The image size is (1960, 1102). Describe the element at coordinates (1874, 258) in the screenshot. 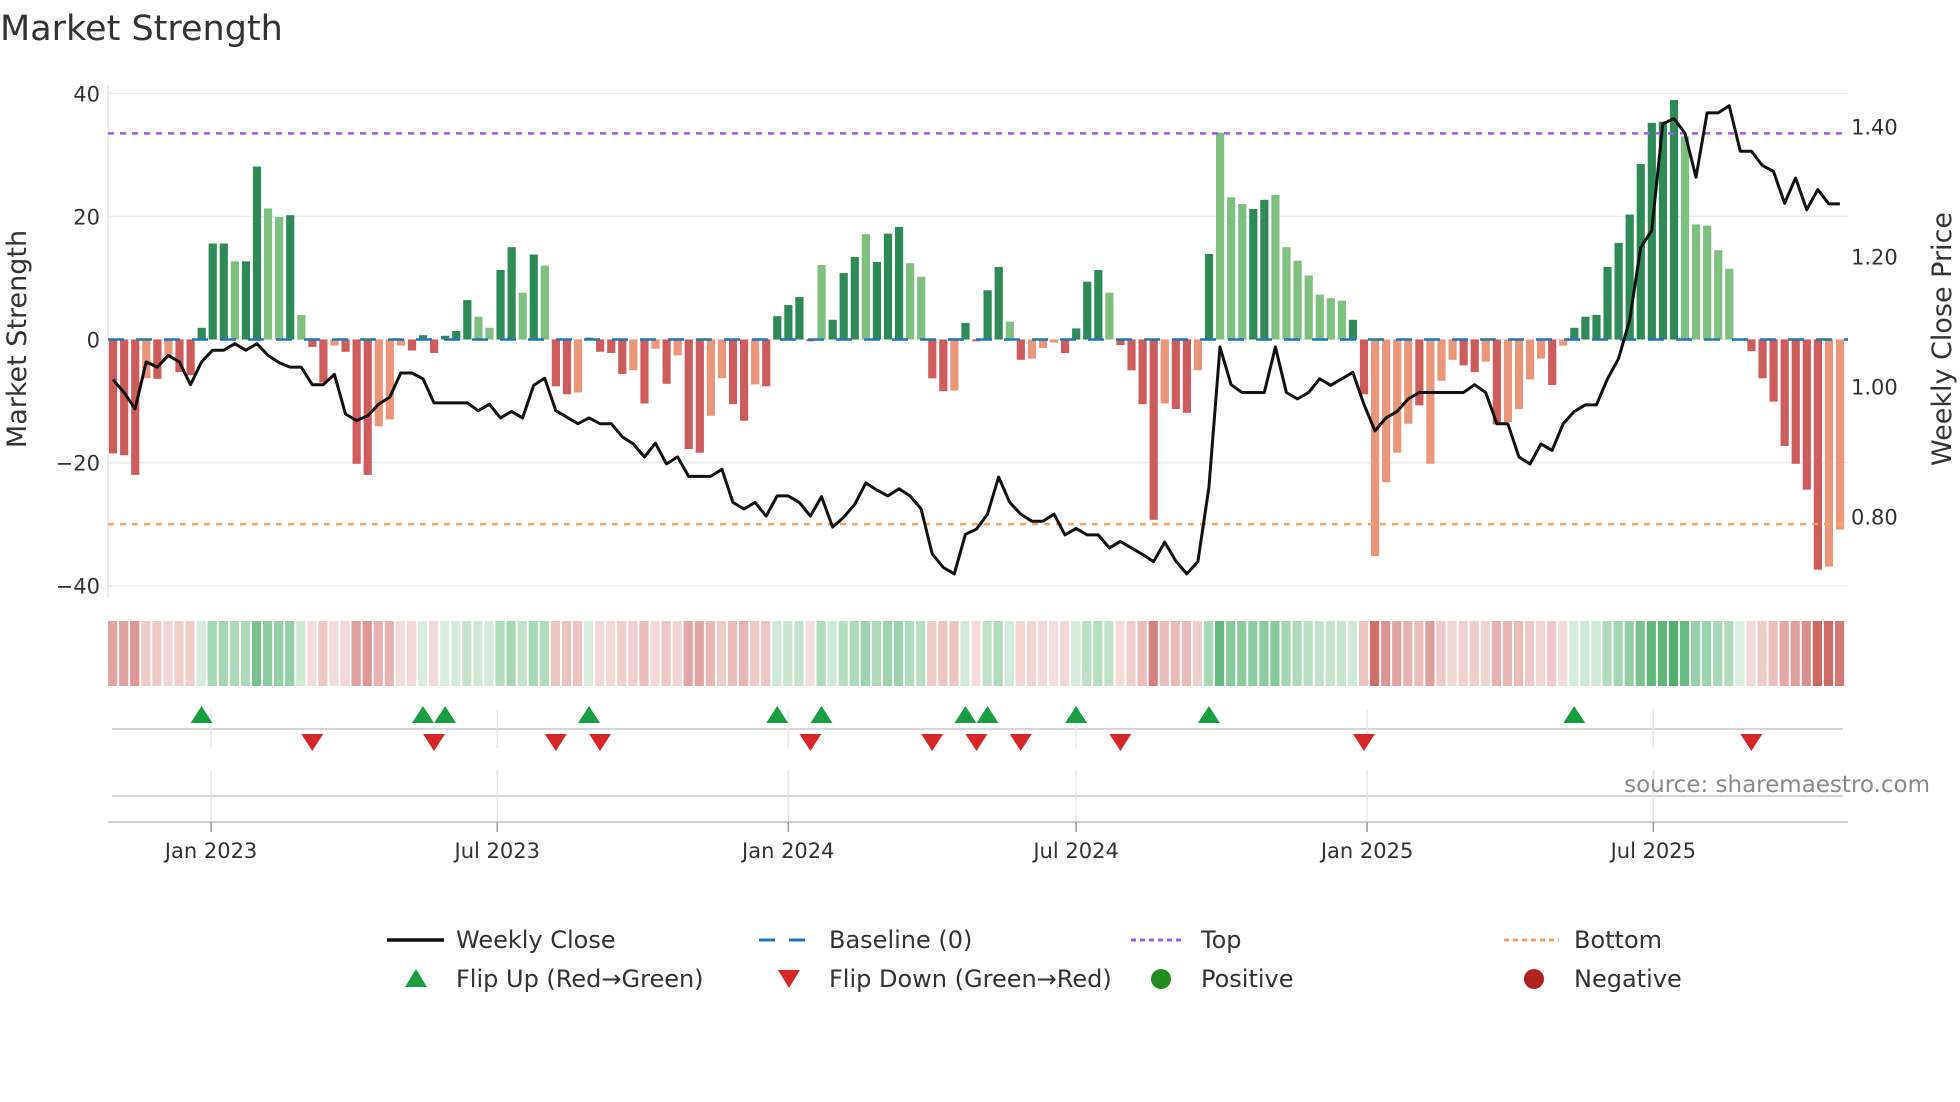

I see `y2-tick-label: 1.20` at that location.